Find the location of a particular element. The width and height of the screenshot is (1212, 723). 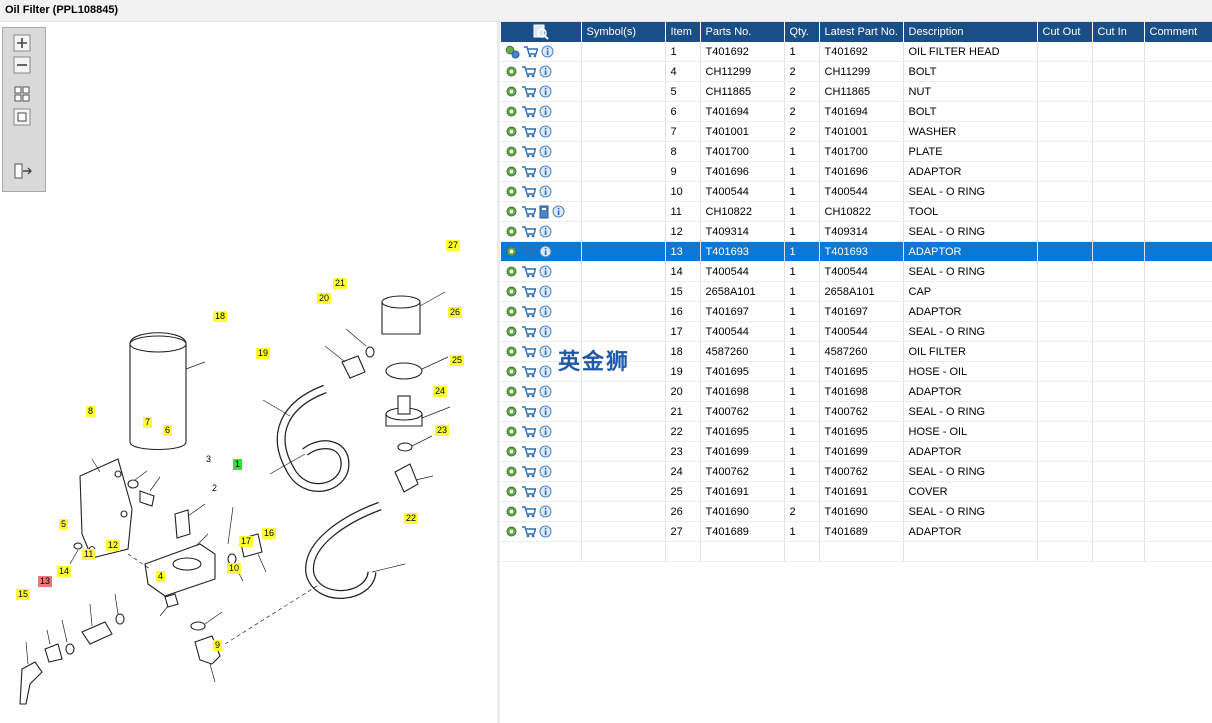

callout-5: 5 is located at coordinates (64, 524).